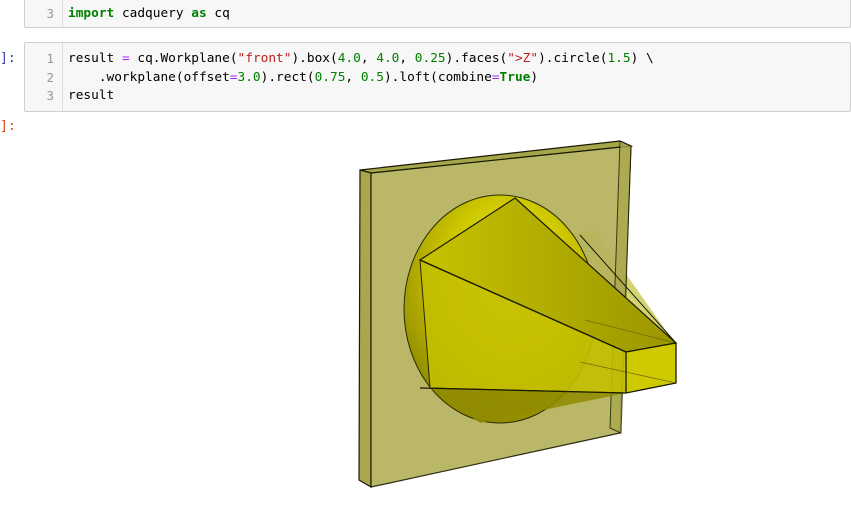  I want to click on code-token: ), so click(534, 77).